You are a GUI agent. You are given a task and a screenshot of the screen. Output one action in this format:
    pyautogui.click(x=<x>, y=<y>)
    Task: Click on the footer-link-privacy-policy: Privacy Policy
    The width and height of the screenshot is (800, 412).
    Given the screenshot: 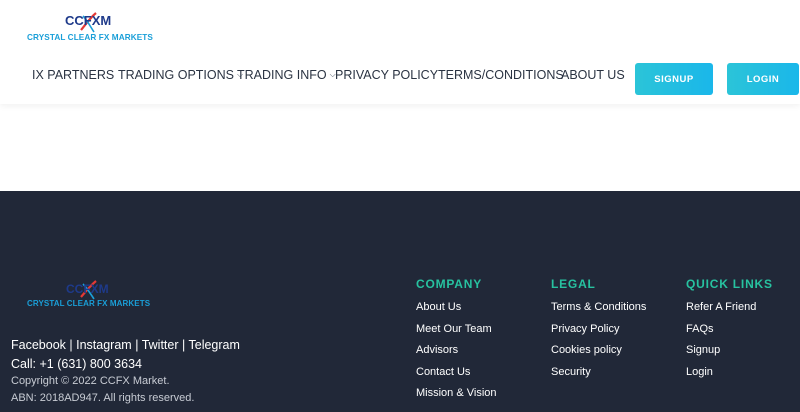 What is the action you would take?
    pyautogui.click(x=598, y=333)
    